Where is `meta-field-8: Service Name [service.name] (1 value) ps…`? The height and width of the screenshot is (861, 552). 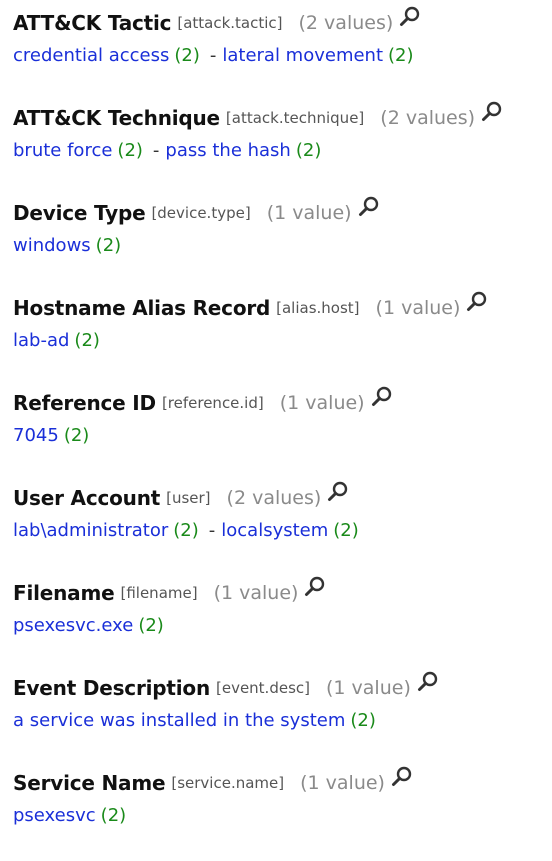
meta-field-8: Service Name [service.name] (1 value) ps… is located at coordinates (282, 813).